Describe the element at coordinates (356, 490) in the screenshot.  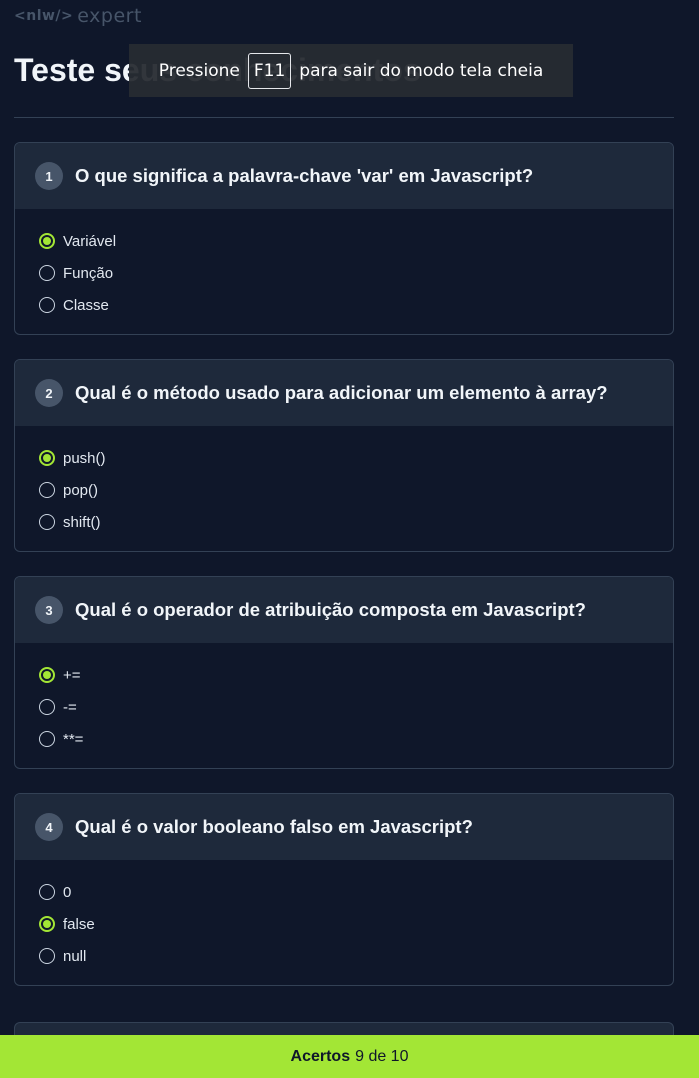
I see `answer-option: pop()` at that location.